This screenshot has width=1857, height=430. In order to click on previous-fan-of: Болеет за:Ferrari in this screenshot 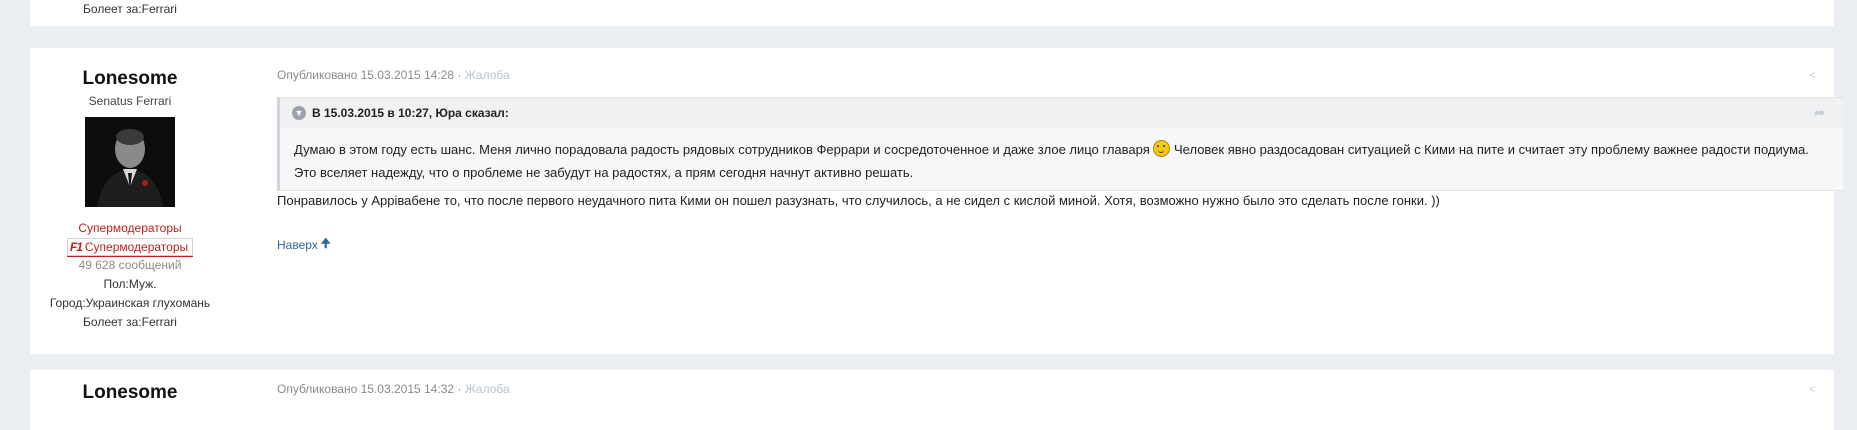, I will do `click(130, 9)`.